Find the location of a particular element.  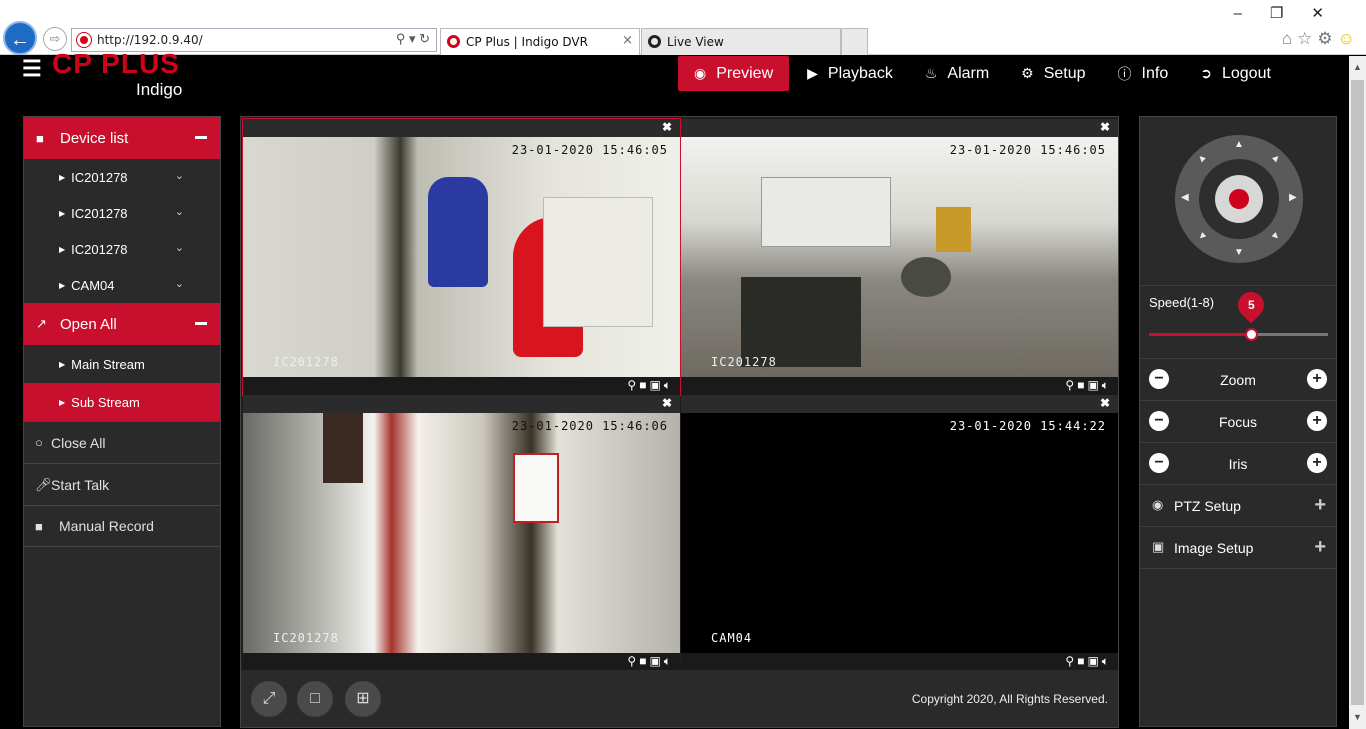

focus-plus-button: + is located at coordinates (1317, 421).